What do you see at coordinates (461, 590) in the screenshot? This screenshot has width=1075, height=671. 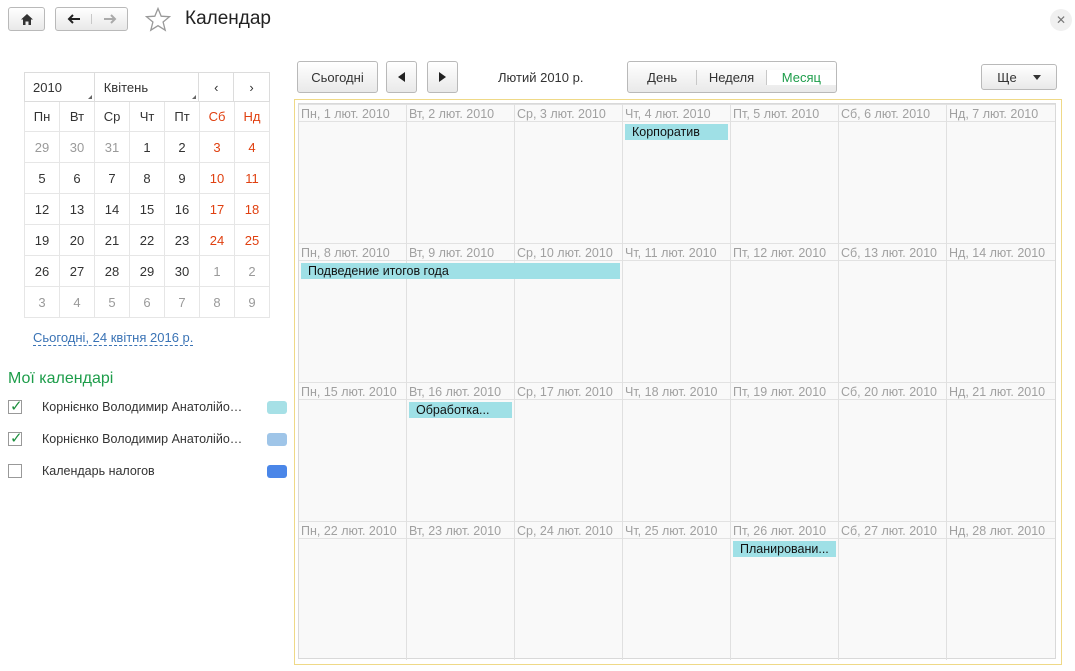 I see `calendar-day-cell: Вт, 23 лют. 2010` at bounding box center [461, 590].